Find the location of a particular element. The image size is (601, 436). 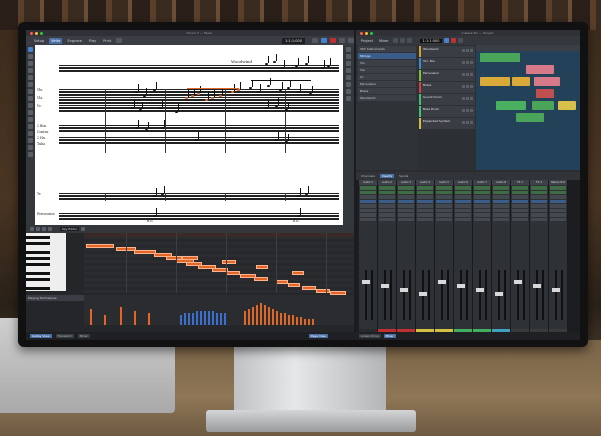

tab-setup: Setup is located at coordinates (39, 41).